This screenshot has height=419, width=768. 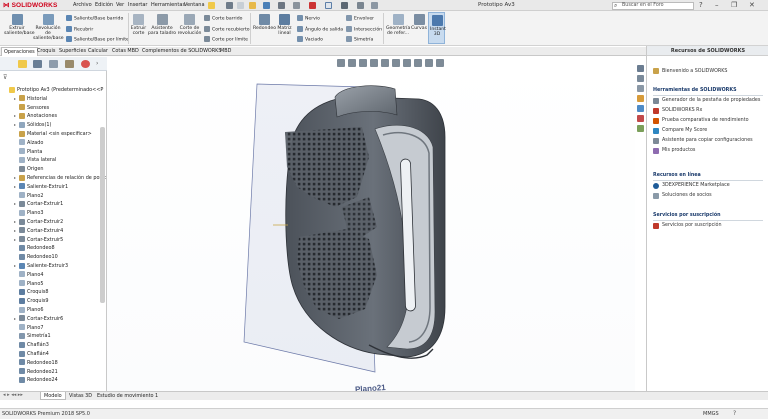 What do you see at coordinates (31, 292) in the screenshot?
I see `tree-item: Croquis8` at bounding box center [31, 292].